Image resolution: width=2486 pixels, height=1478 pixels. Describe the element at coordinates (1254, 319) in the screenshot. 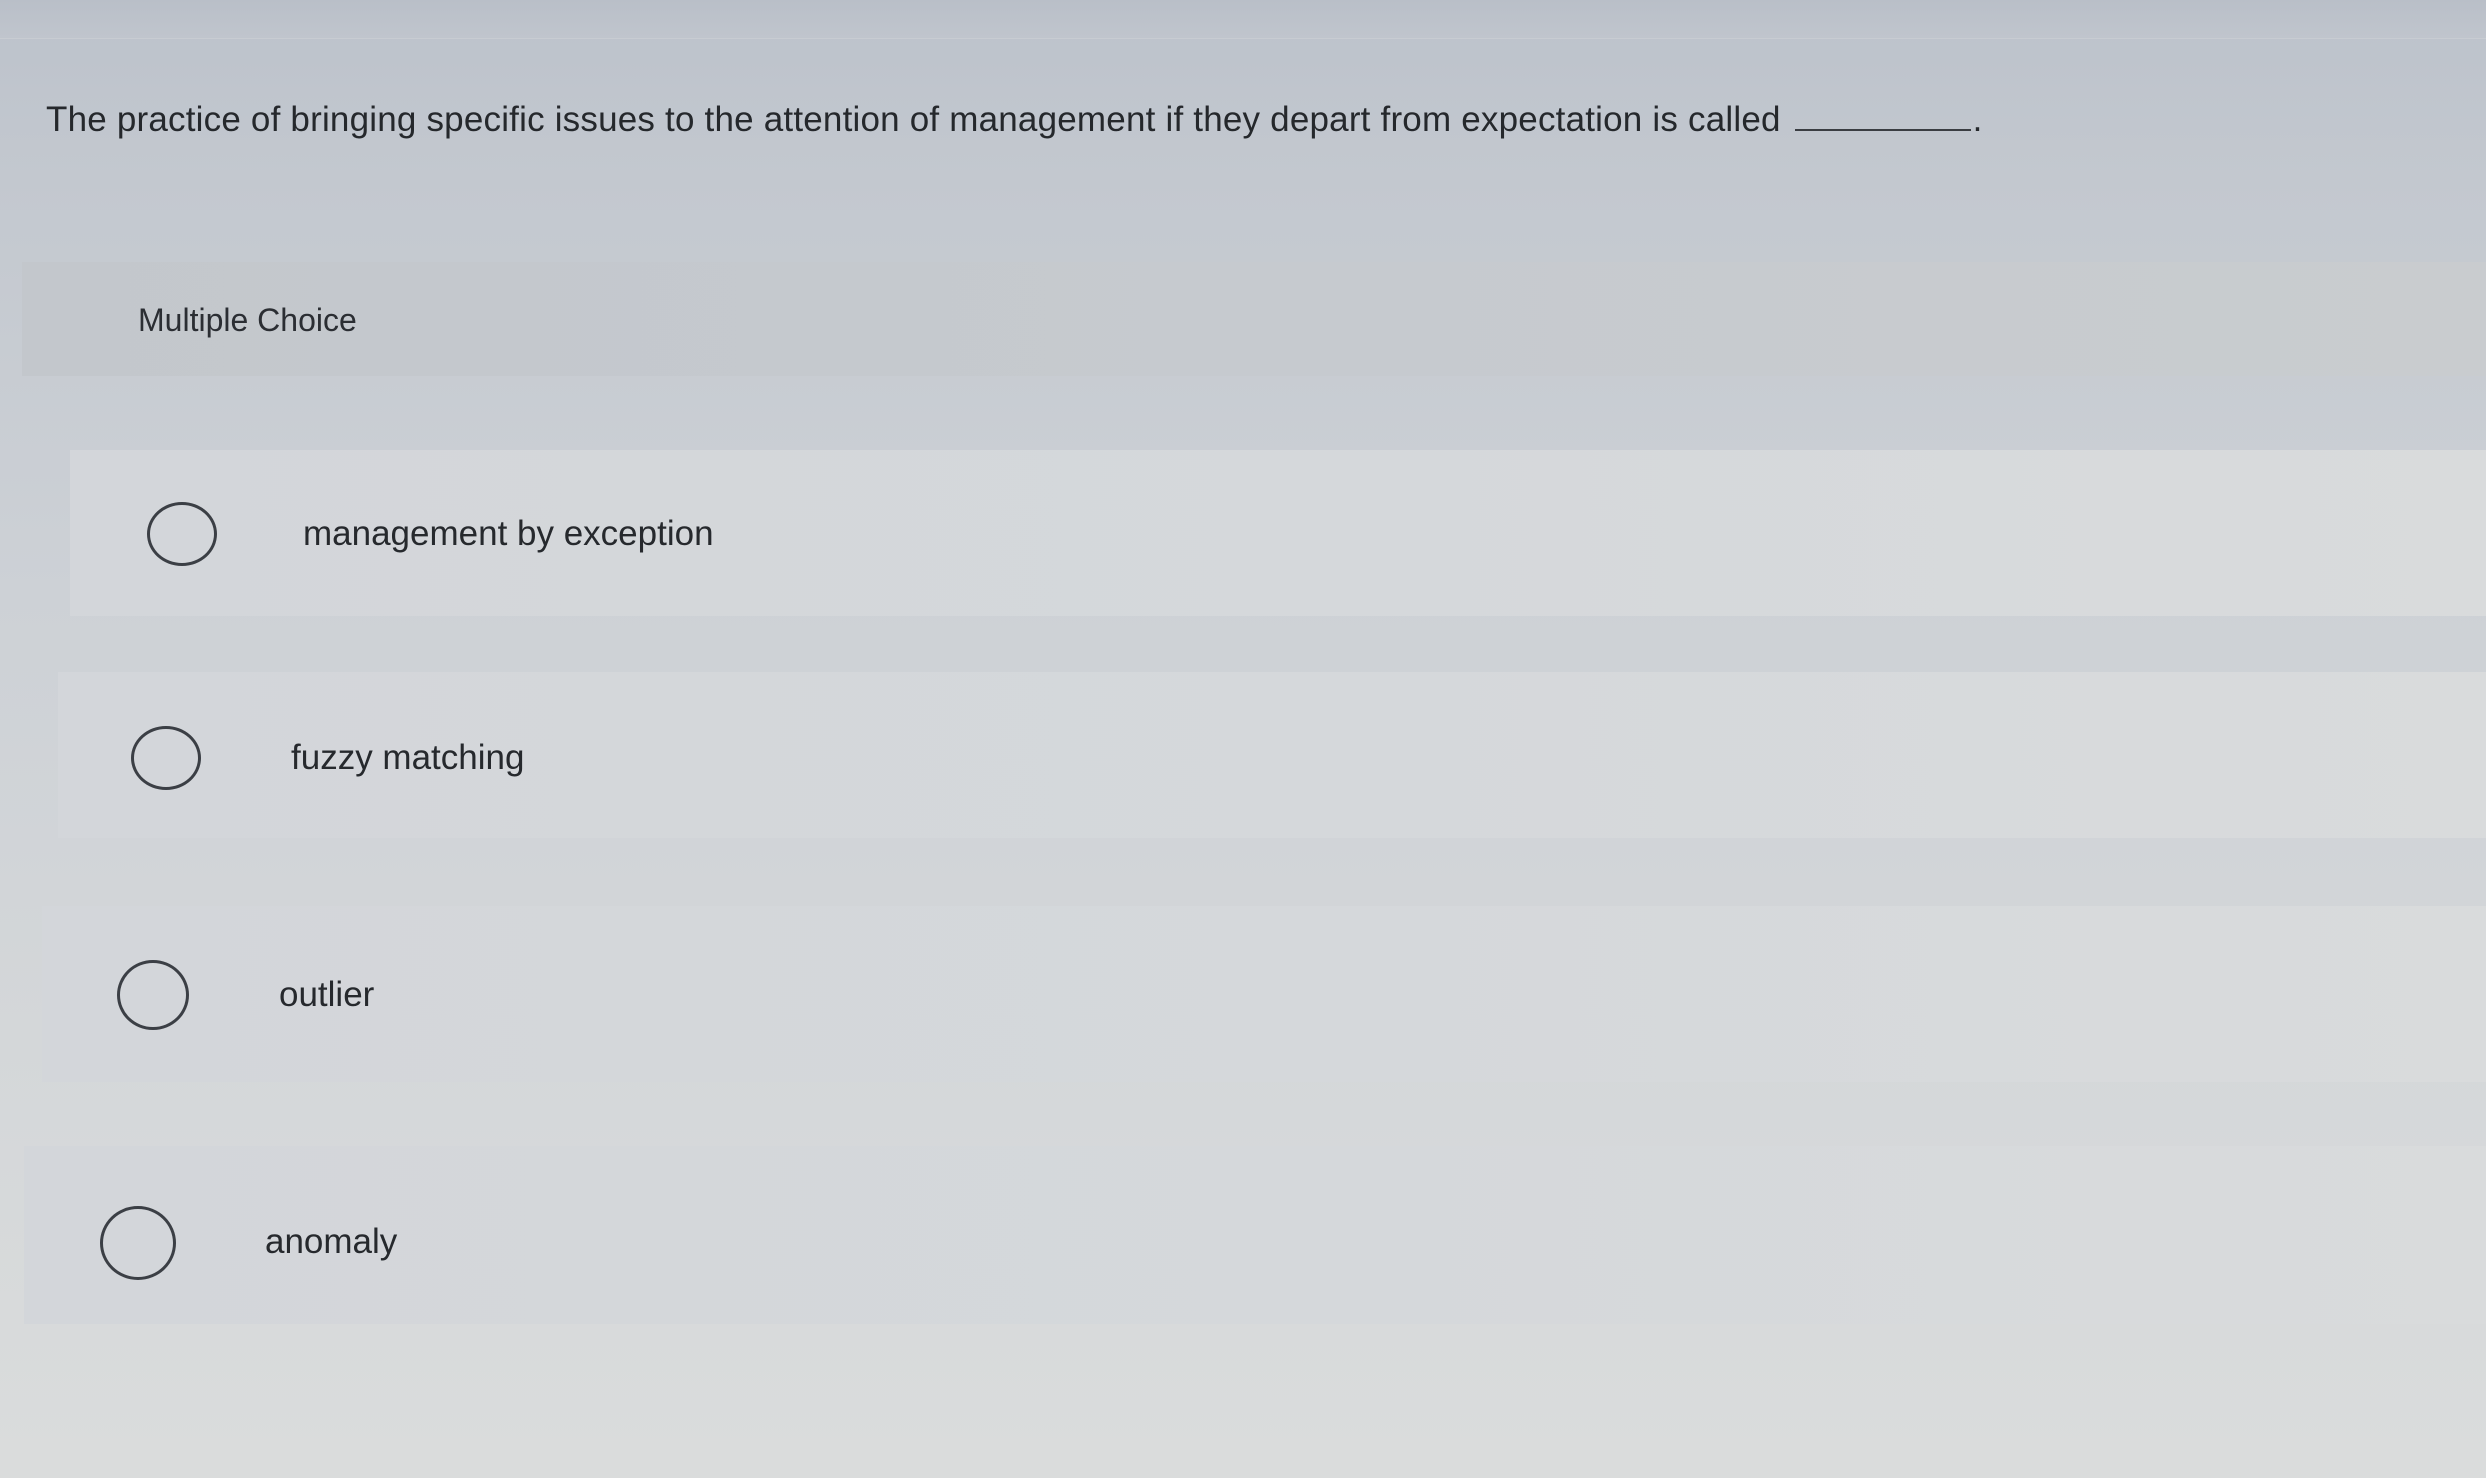

I see `multiple-choice-header` at that location.